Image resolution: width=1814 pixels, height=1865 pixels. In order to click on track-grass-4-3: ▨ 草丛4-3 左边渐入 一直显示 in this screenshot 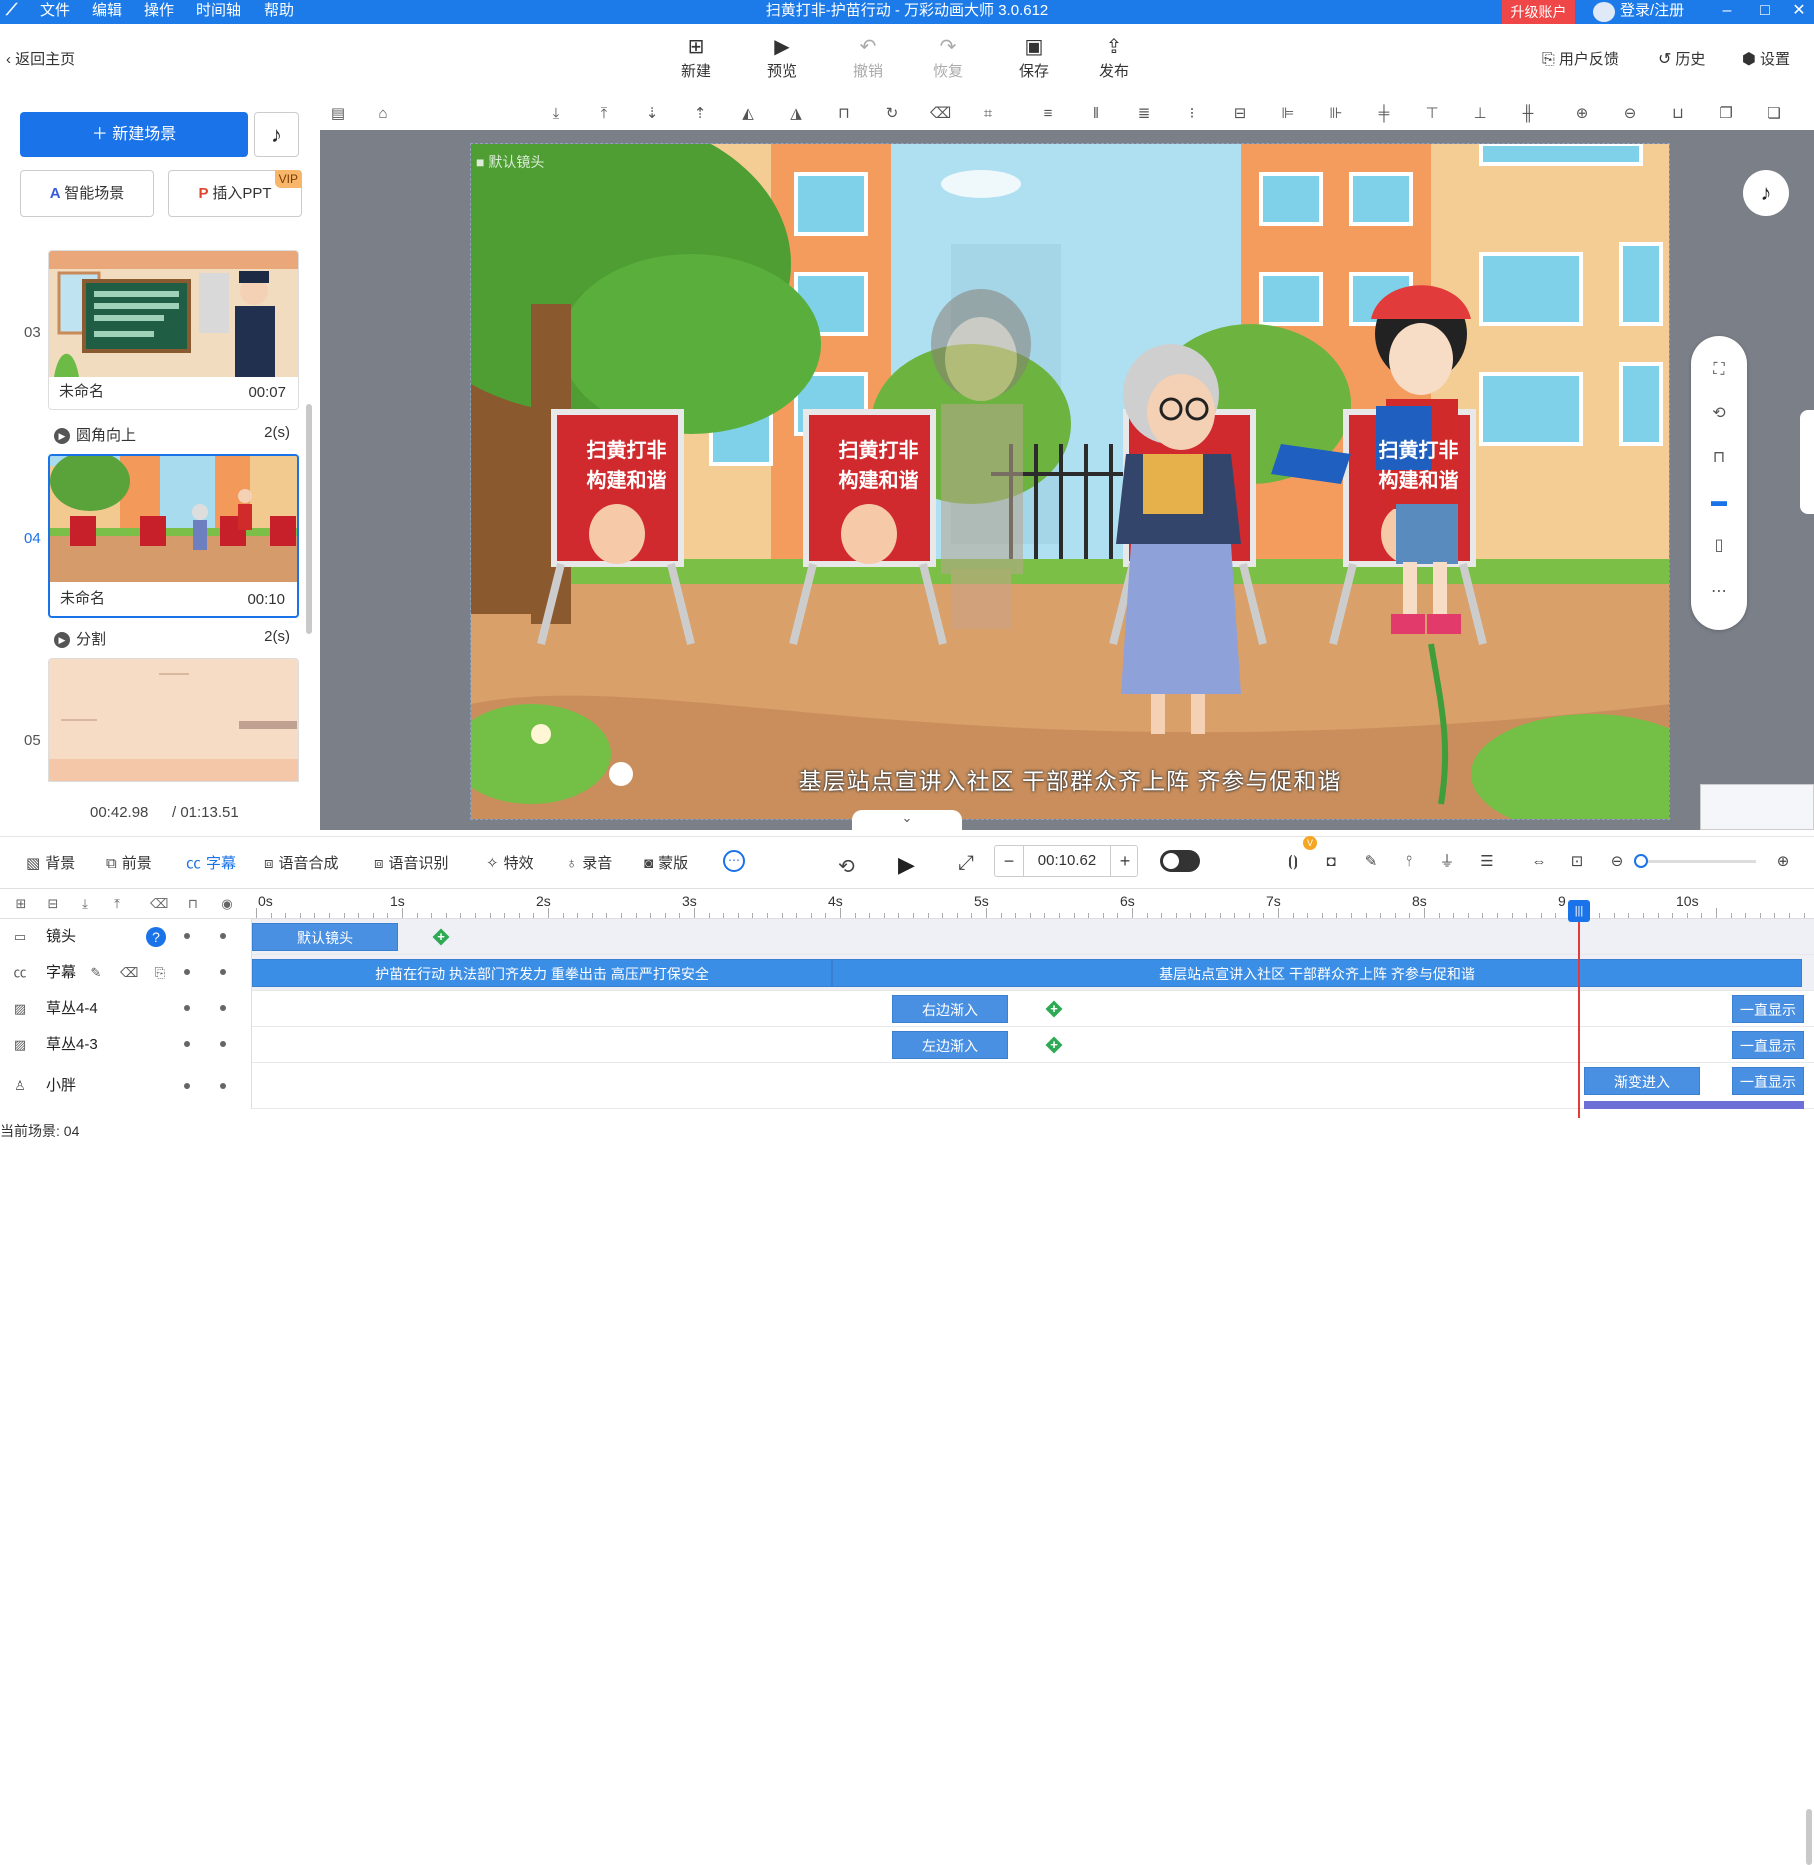, I will do `click(907, 1045)`.